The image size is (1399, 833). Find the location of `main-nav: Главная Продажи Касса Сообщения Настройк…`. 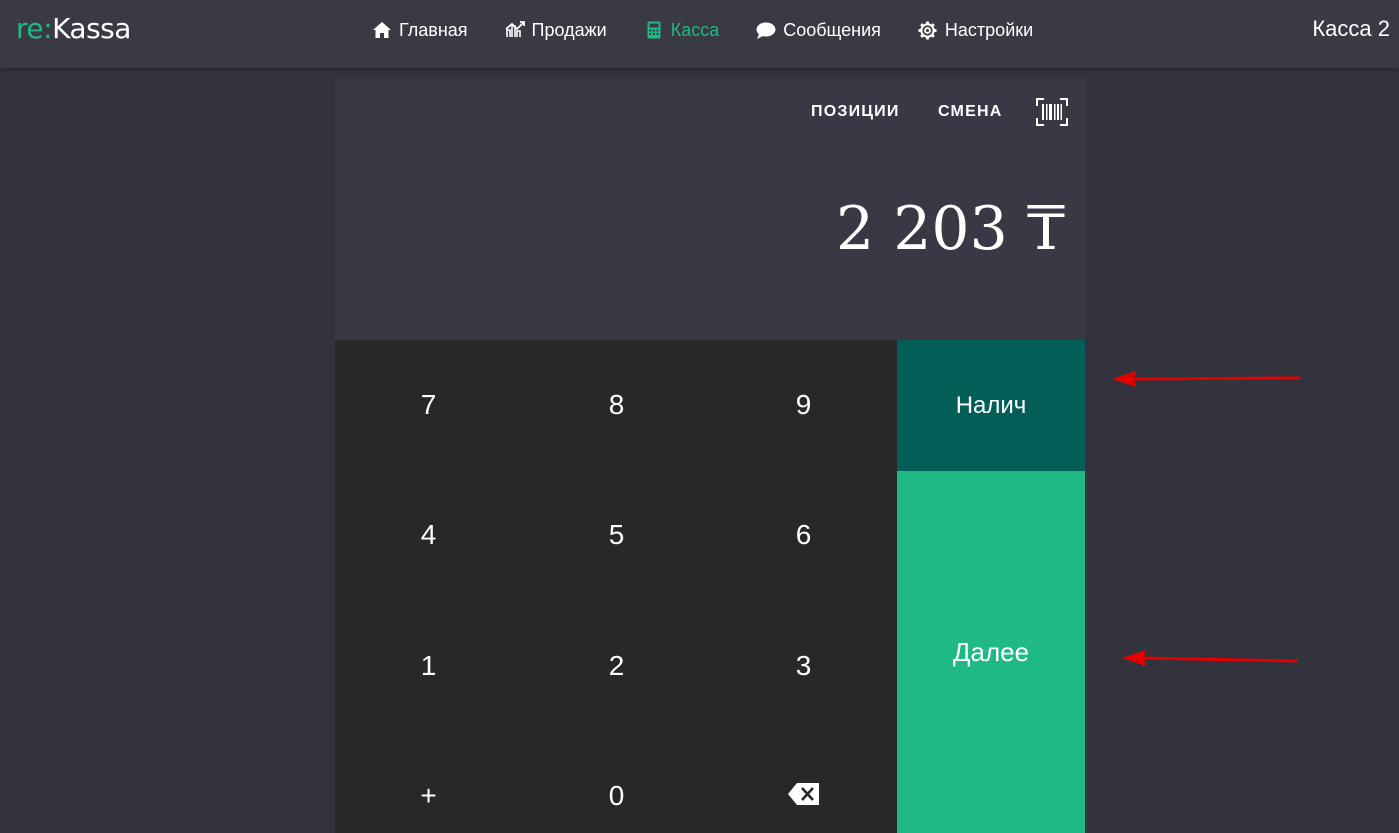

main-nav: Главная Продажи Касса Сообщения Настройк… is located at coordinates (702, 30).